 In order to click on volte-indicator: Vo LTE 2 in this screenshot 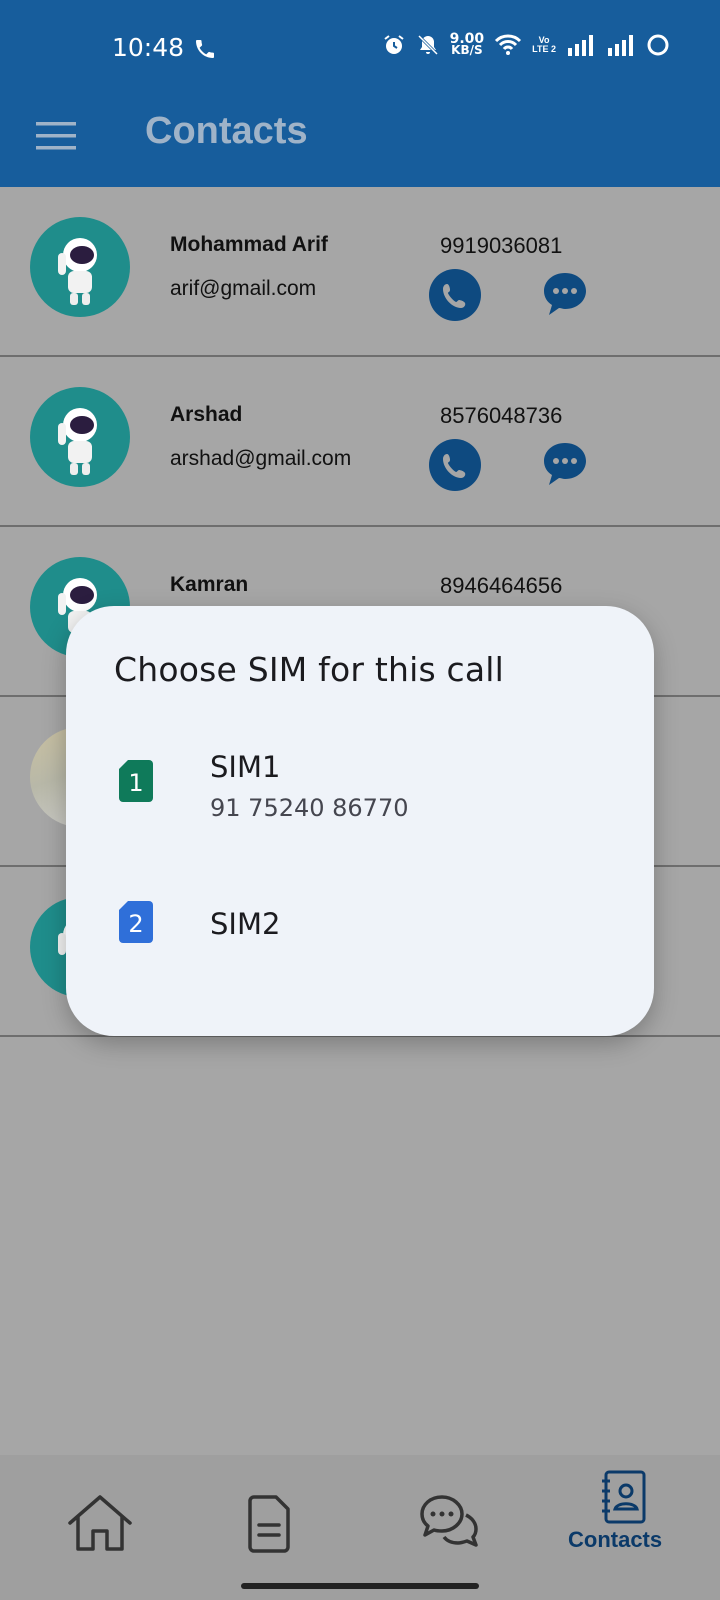, I will do `click(544, 45)`.